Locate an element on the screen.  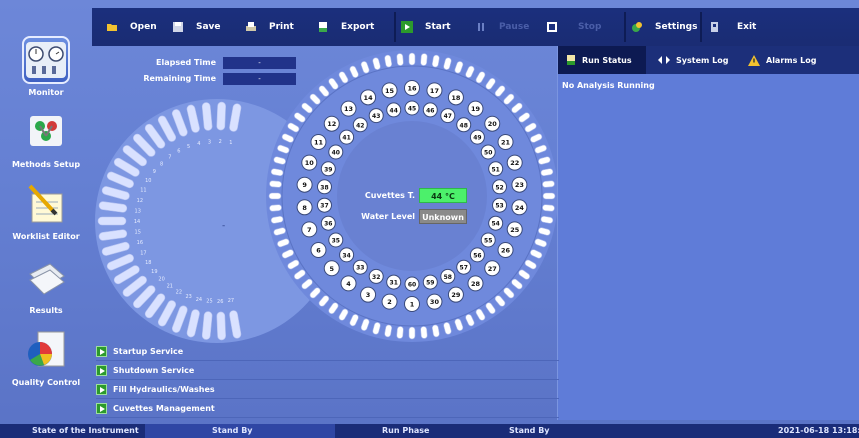
svg-text: 15 is located at coordinates (390, 91).